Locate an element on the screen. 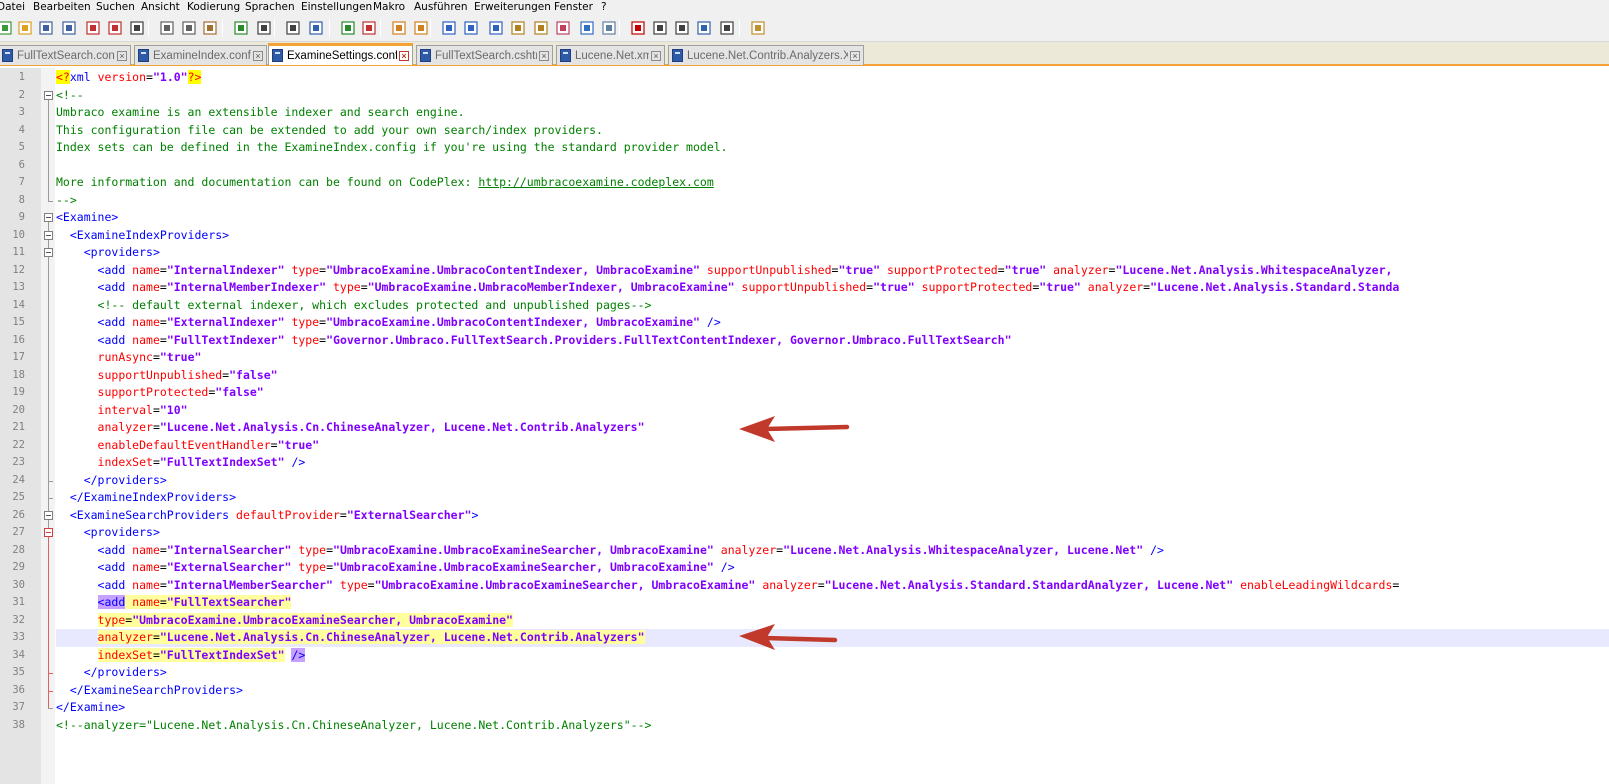 The height and width of the screenshot is (784, 1609). close-icon is located at coordinates (93, 28).